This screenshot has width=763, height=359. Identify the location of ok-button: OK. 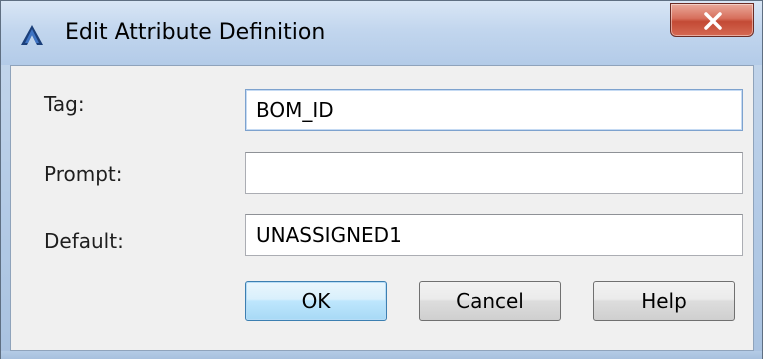
(316, 301).